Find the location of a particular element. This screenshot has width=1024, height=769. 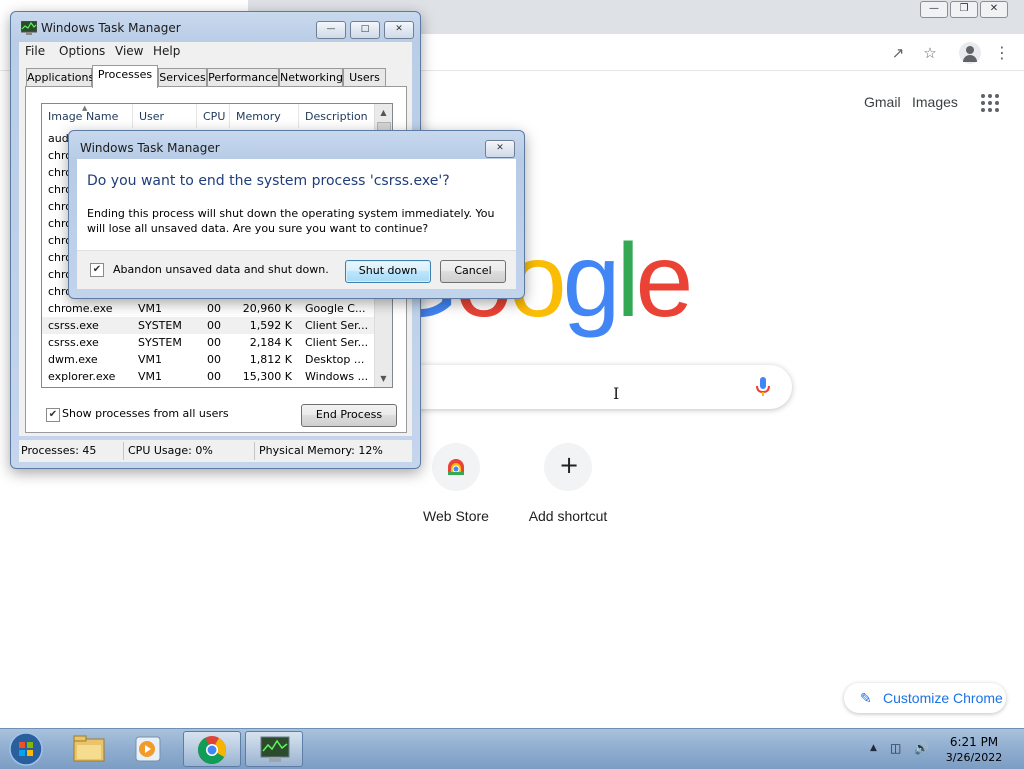

menu-file: File is located at coordinates (35, 51).